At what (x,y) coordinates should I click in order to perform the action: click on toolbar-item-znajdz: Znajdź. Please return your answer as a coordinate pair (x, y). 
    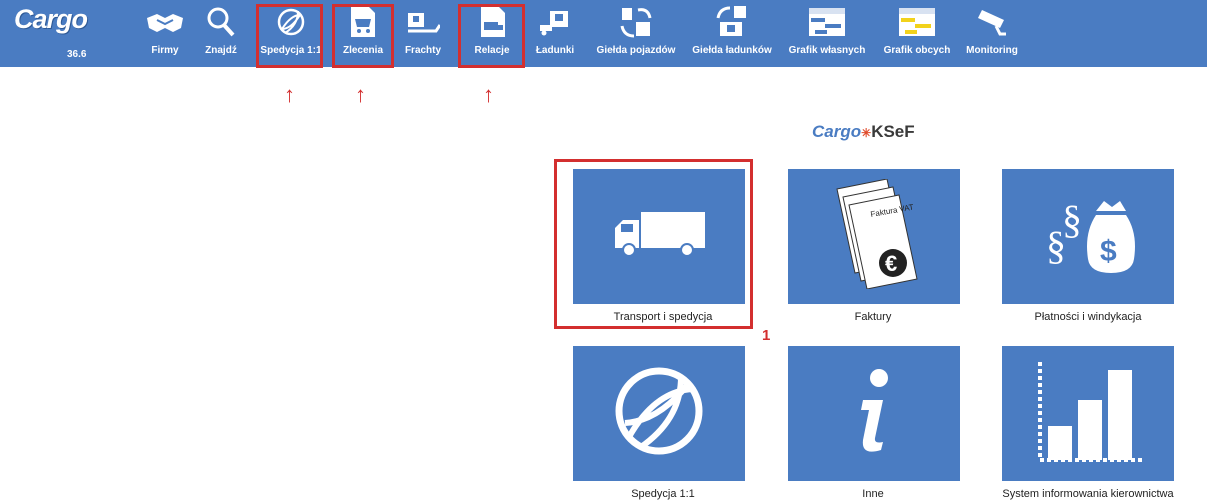
    Looking at the image, I should click on (221, 33).